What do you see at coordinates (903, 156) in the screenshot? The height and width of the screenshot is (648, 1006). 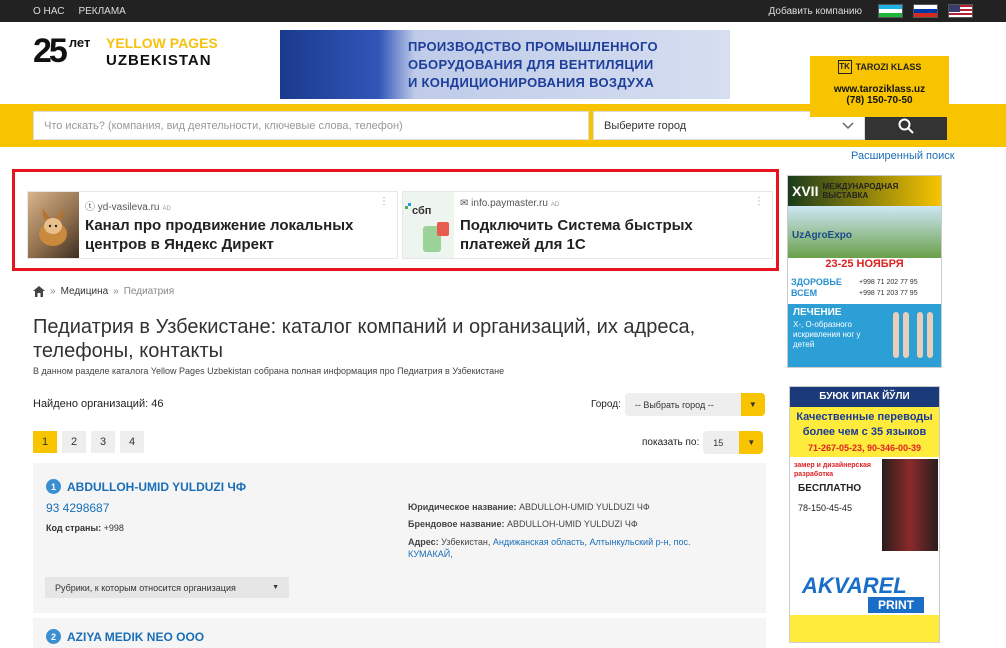 I see `advanced-search-link: Расширенный поиск` at bounding box center [903, 156].